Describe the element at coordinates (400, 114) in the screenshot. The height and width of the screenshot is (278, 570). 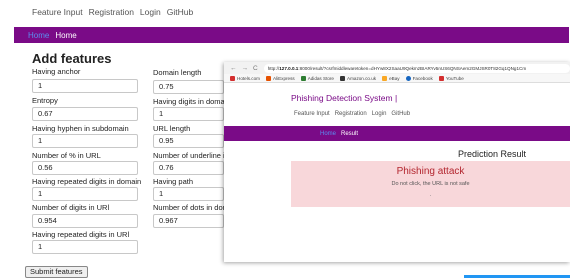
I see `inner-nav-github: GitHub` at that location.